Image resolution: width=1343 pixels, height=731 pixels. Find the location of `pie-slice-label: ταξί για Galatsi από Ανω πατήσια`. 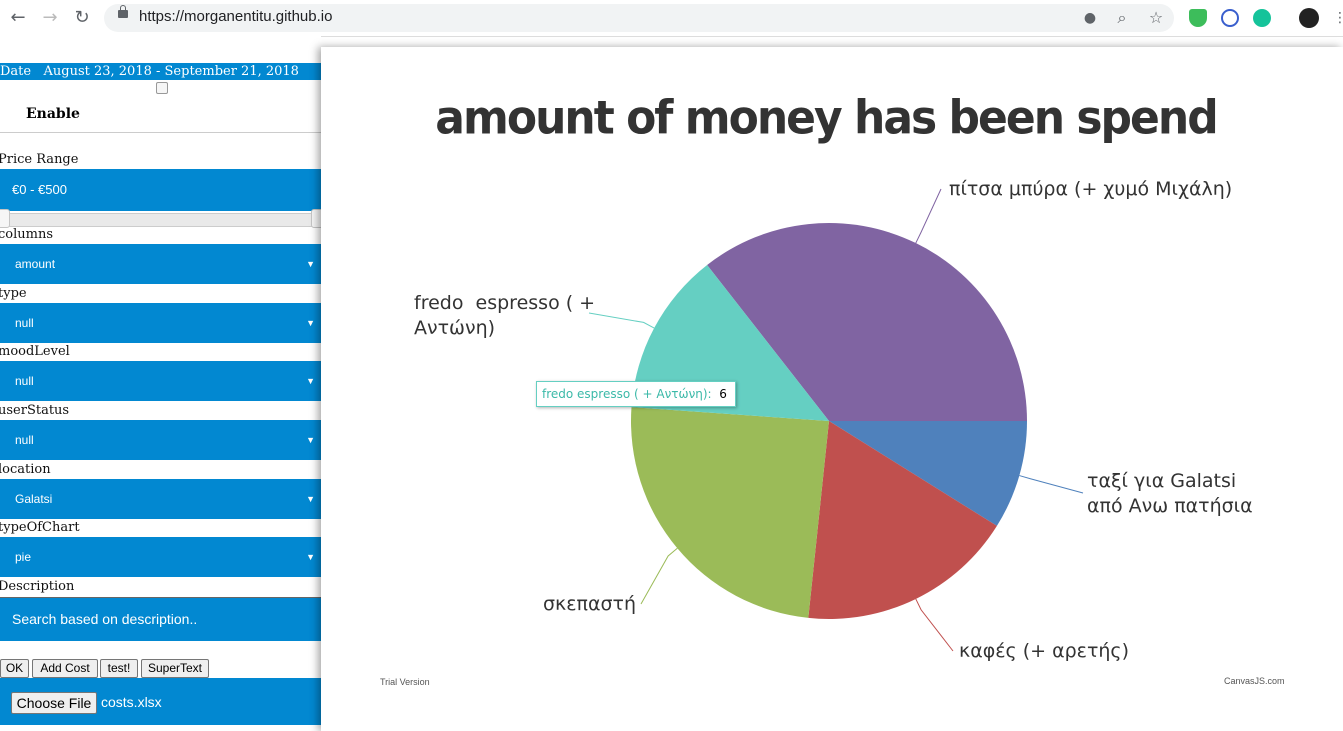

pie-slice-label: ταξί για Galatsi από Ανω πατήσια is located at coordinates (1170, 493).